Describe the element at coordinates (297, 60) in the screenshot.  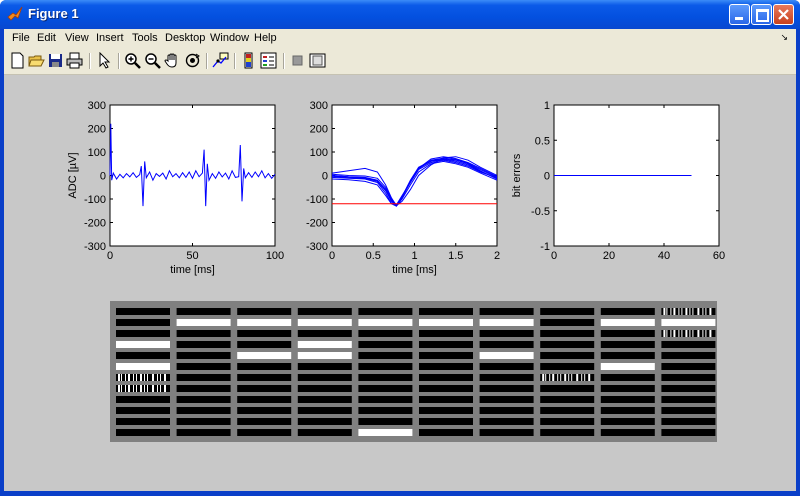
I see `hide-plot-tools-icon` at that location.